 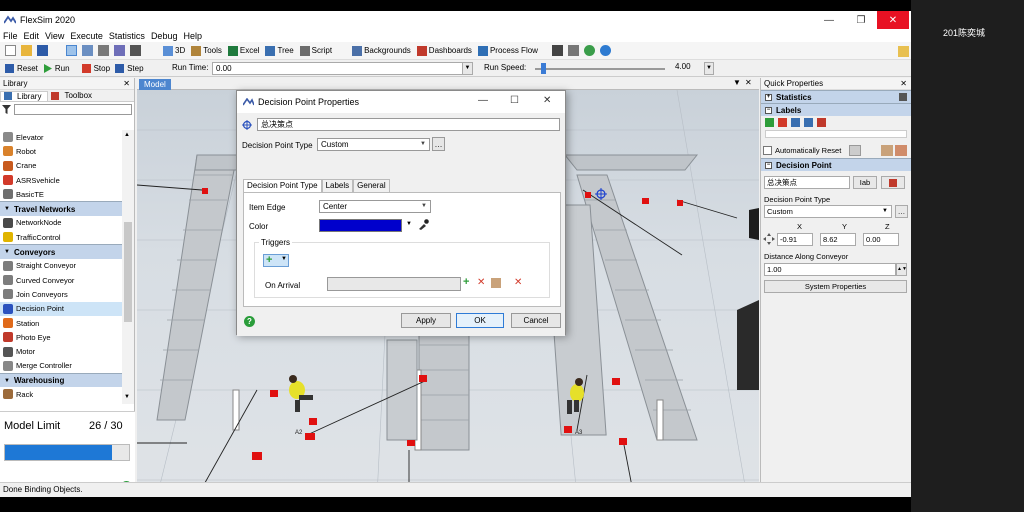 What do you see at coordinates (573, 50) in the screenshot?
I see `window-icon` at bounding box center [573, 50].